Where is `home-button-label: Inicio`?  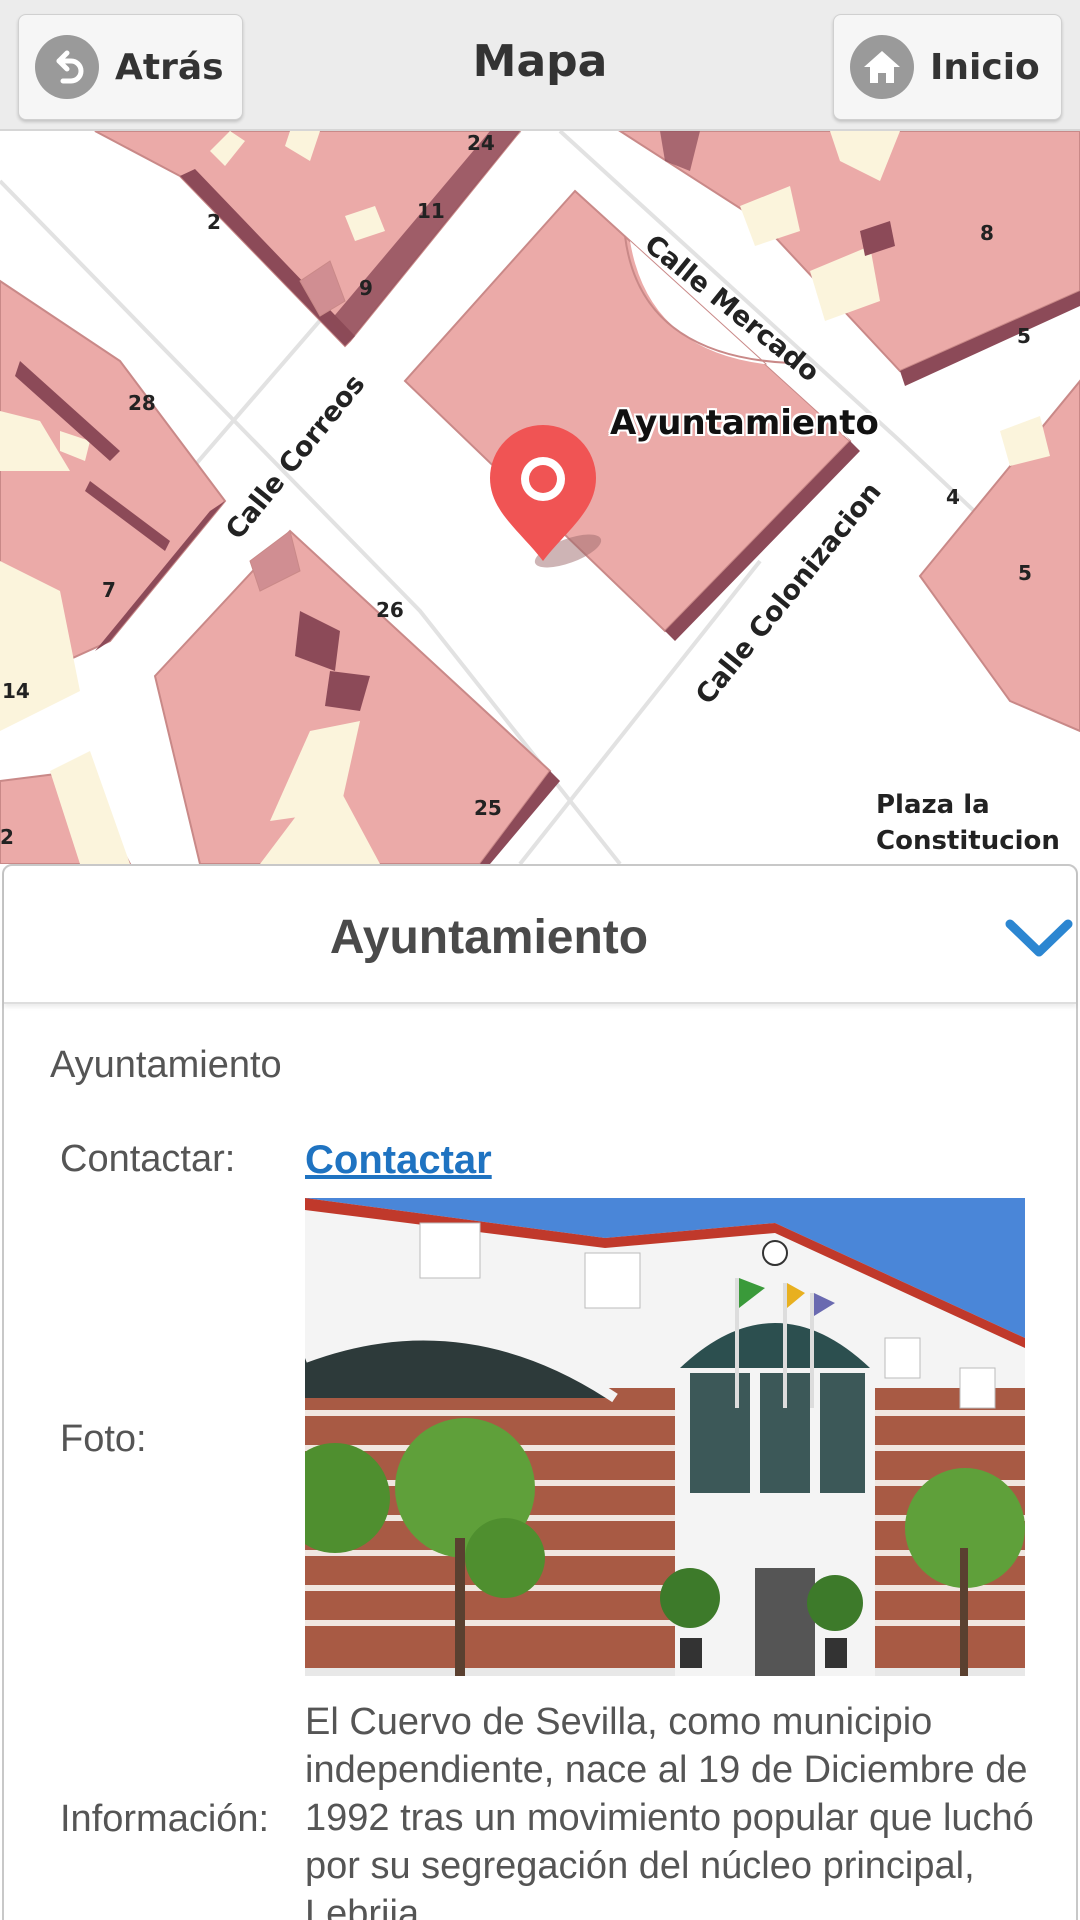 home-button-label: Inicio is located at coordinates (985, 67).